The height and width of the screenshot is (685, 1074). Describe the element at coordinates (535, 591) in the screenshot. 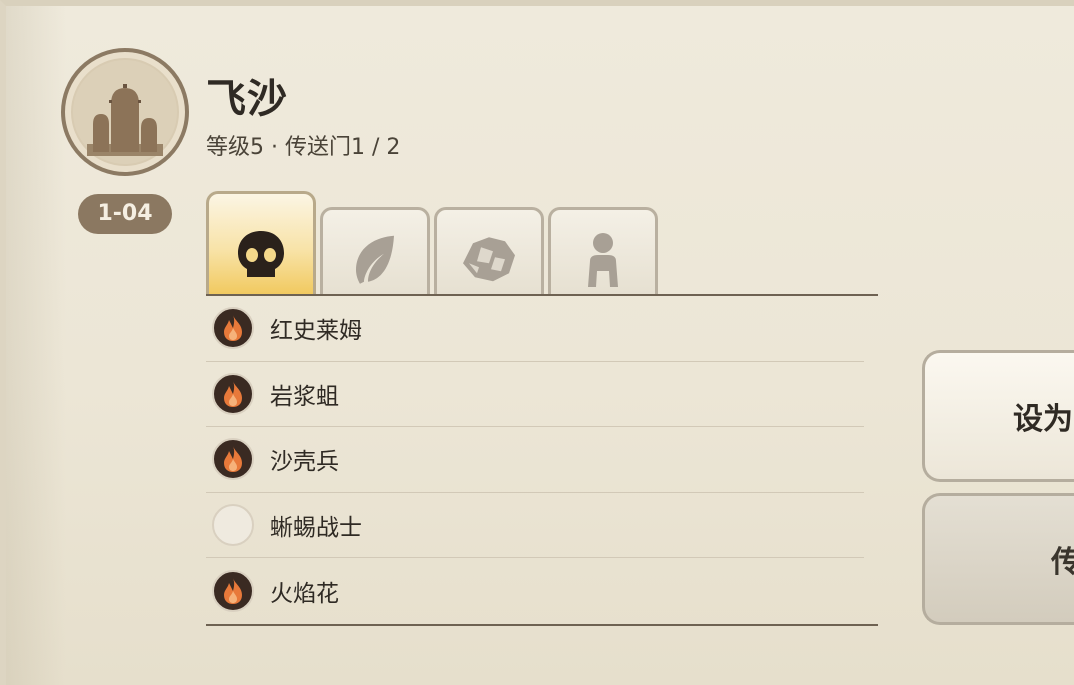

I see `list-item: 火焰花` at that location.